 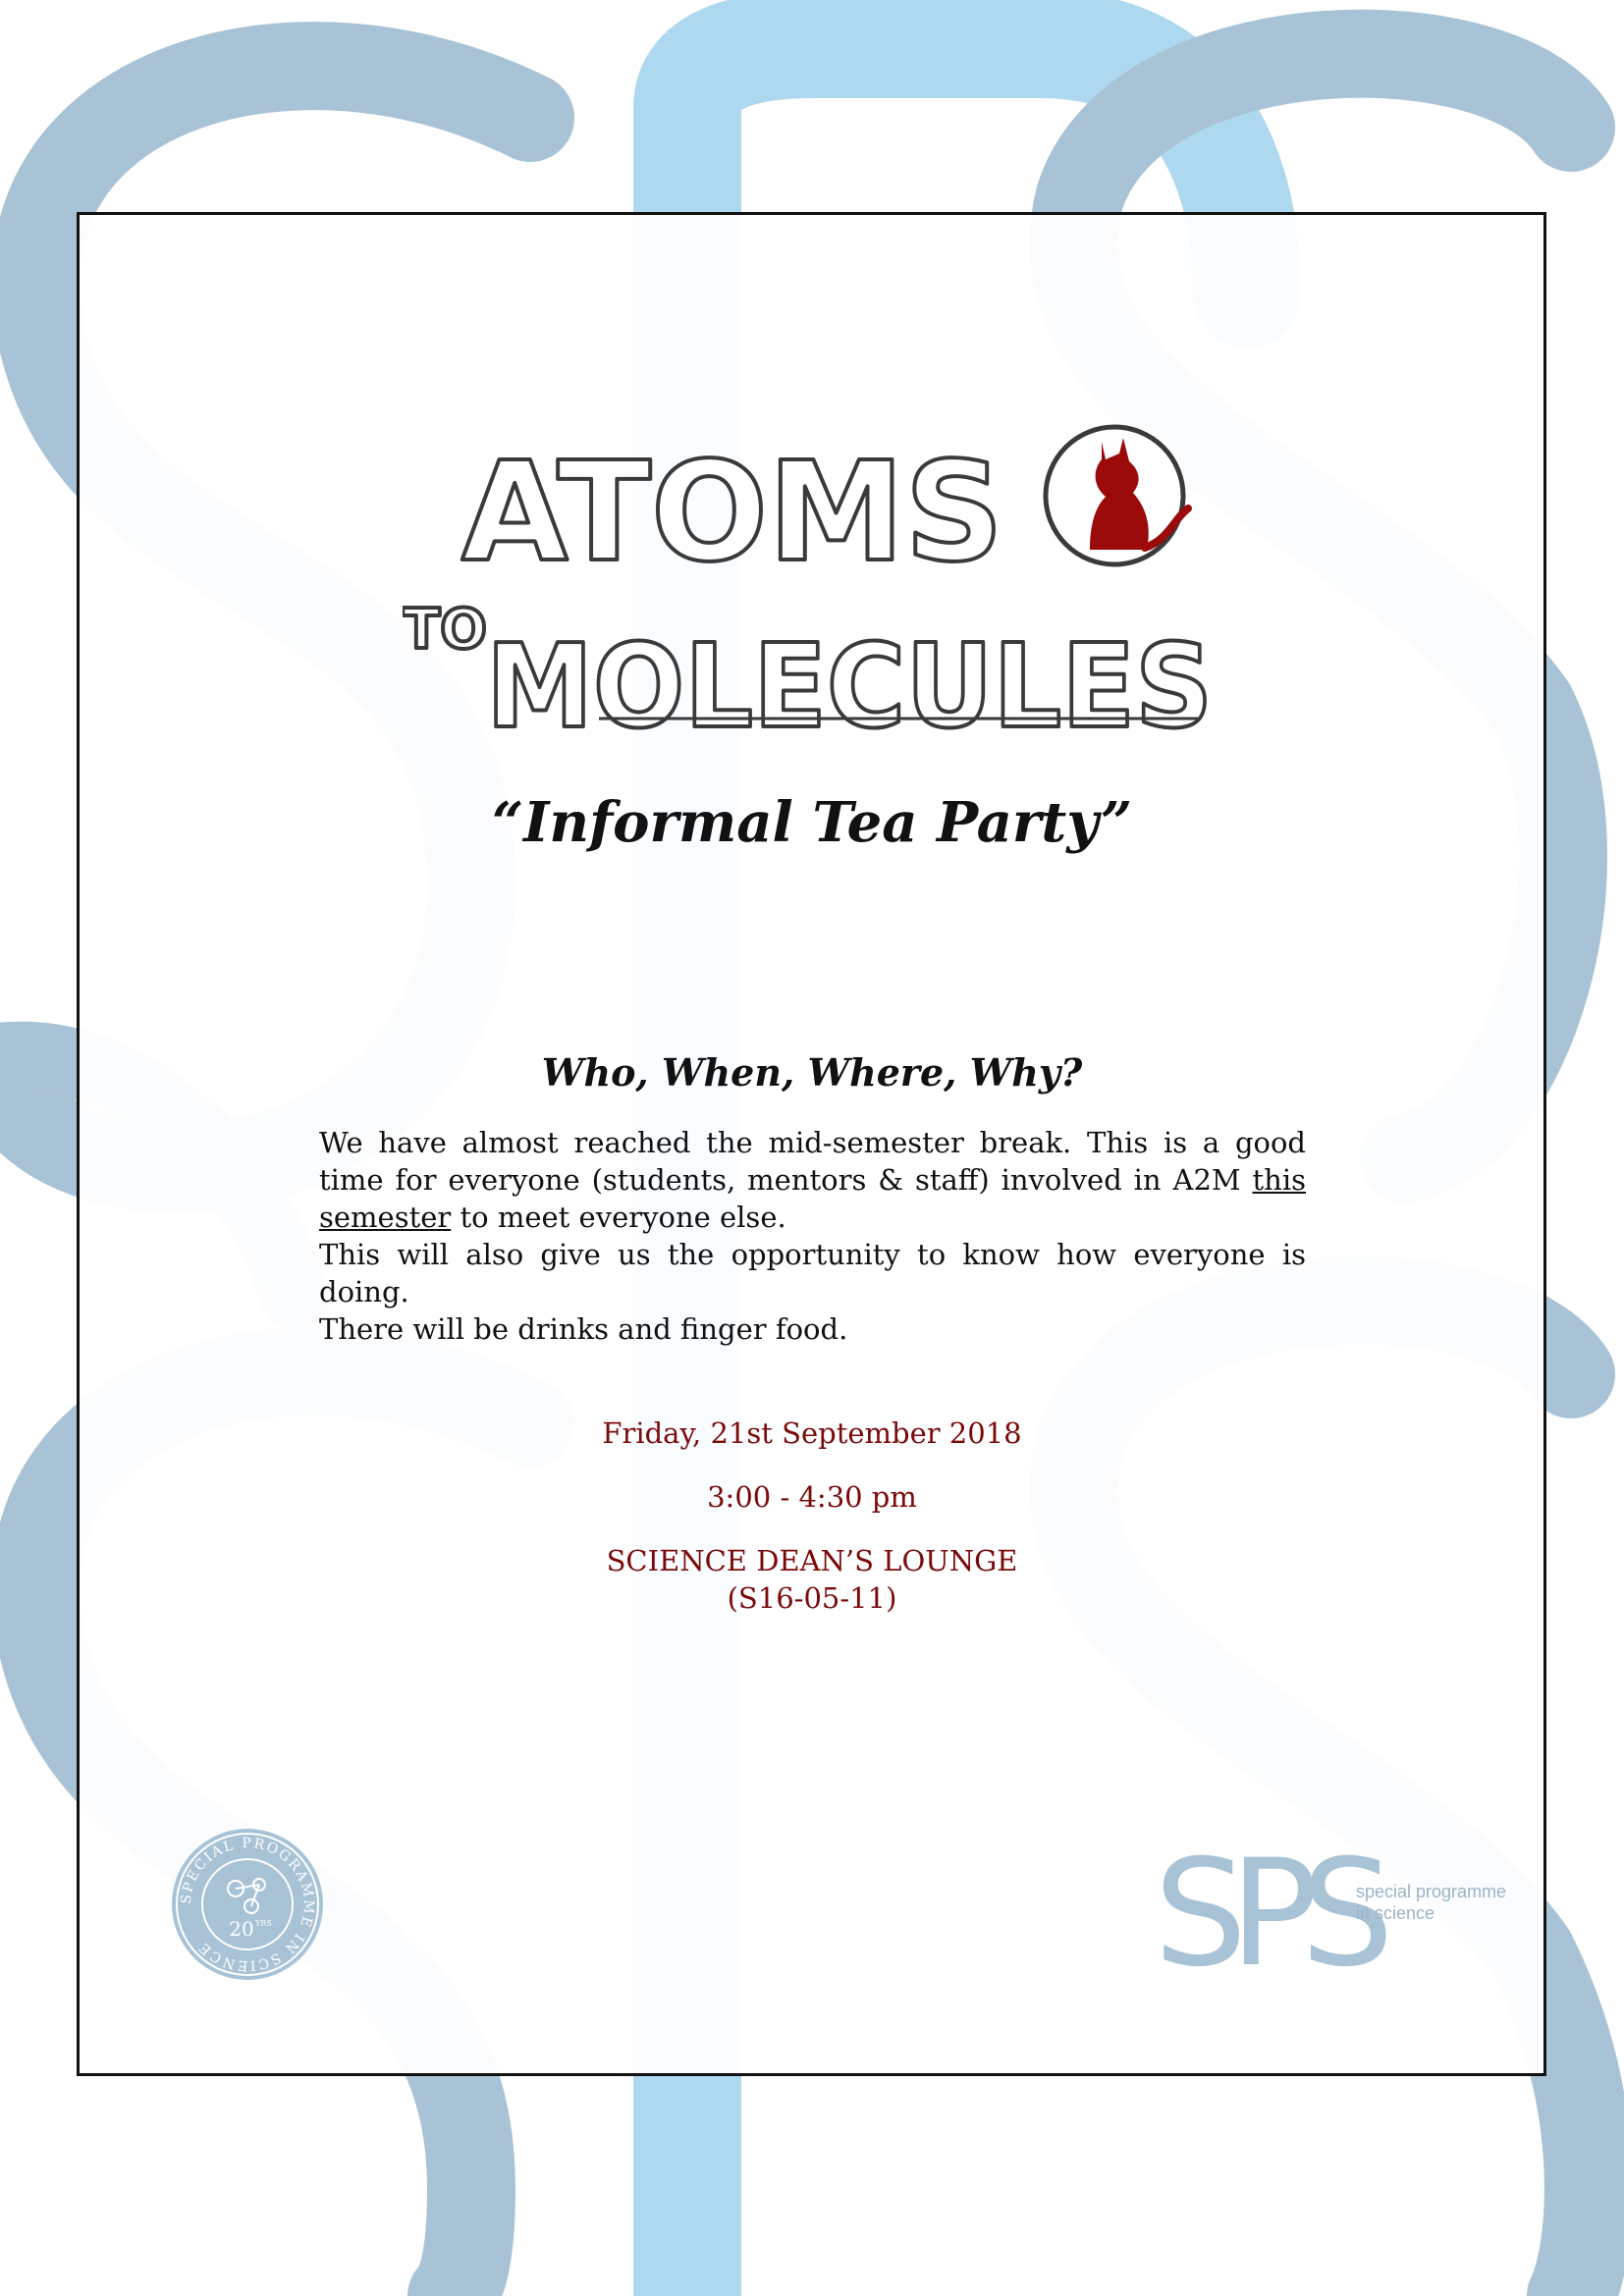 What do you see at coordinates (812, 1561) in the screenshot?
I see `event-venue: SCIENCE DEAN’S LOUNGE` at bounding box center [812, 1561].